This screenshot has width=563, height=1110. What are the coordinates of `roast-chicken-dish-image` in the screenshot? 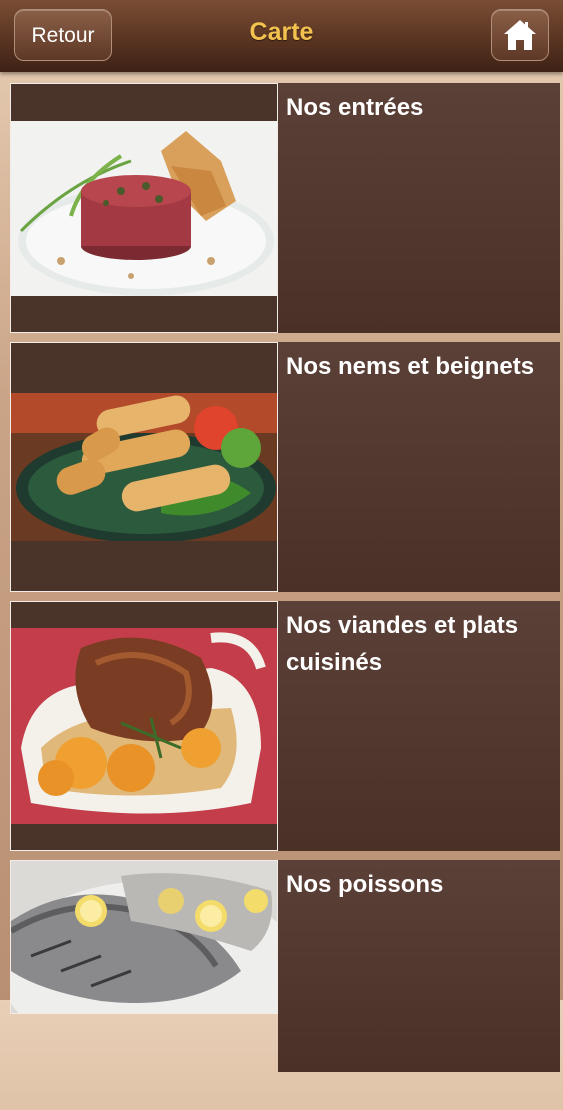 It's located at (144, 726).